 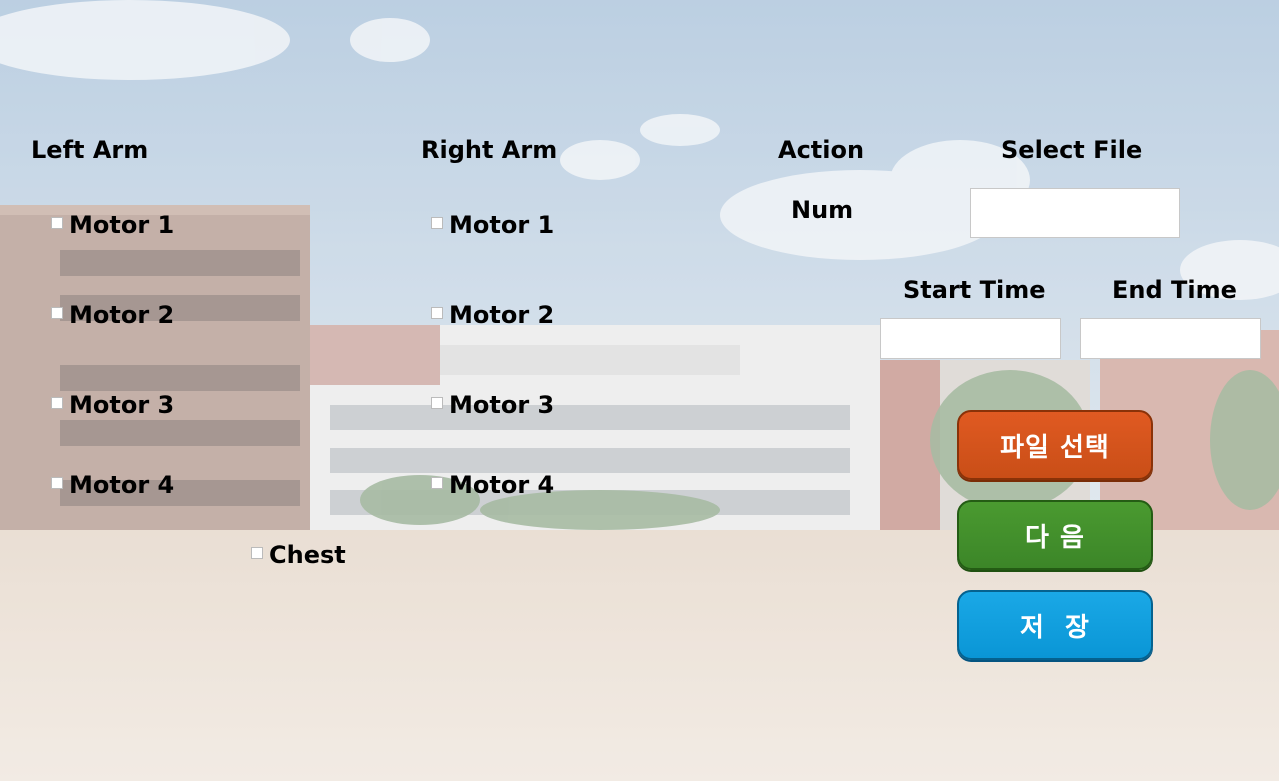 What do you see at coordinates (489, 150) in the screenshot?
I see `right-arm-heading: Right Arm` at bounding box center [489, 150].